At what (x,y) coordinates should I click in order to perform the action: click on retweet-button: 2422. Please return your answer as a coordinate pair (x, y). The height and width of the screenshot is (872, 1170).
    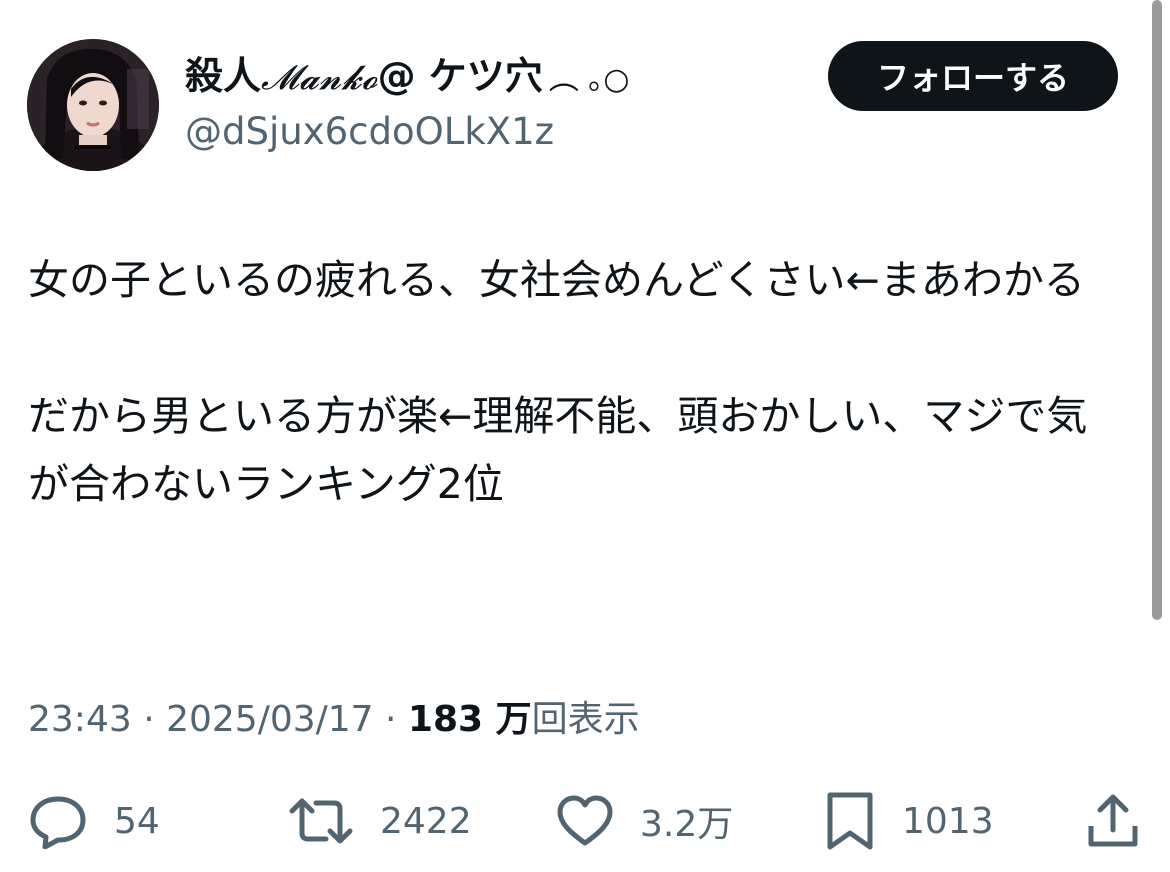
    Looking at the image, I should click on (380, 821).